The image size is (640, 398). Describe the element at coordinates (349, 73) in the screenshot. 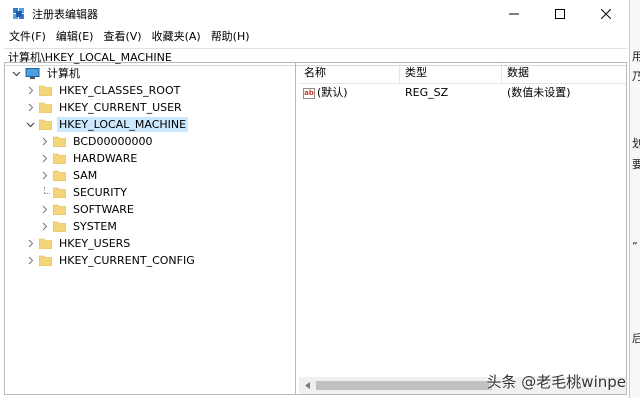

I see `column-header-name: 名称` at that location.